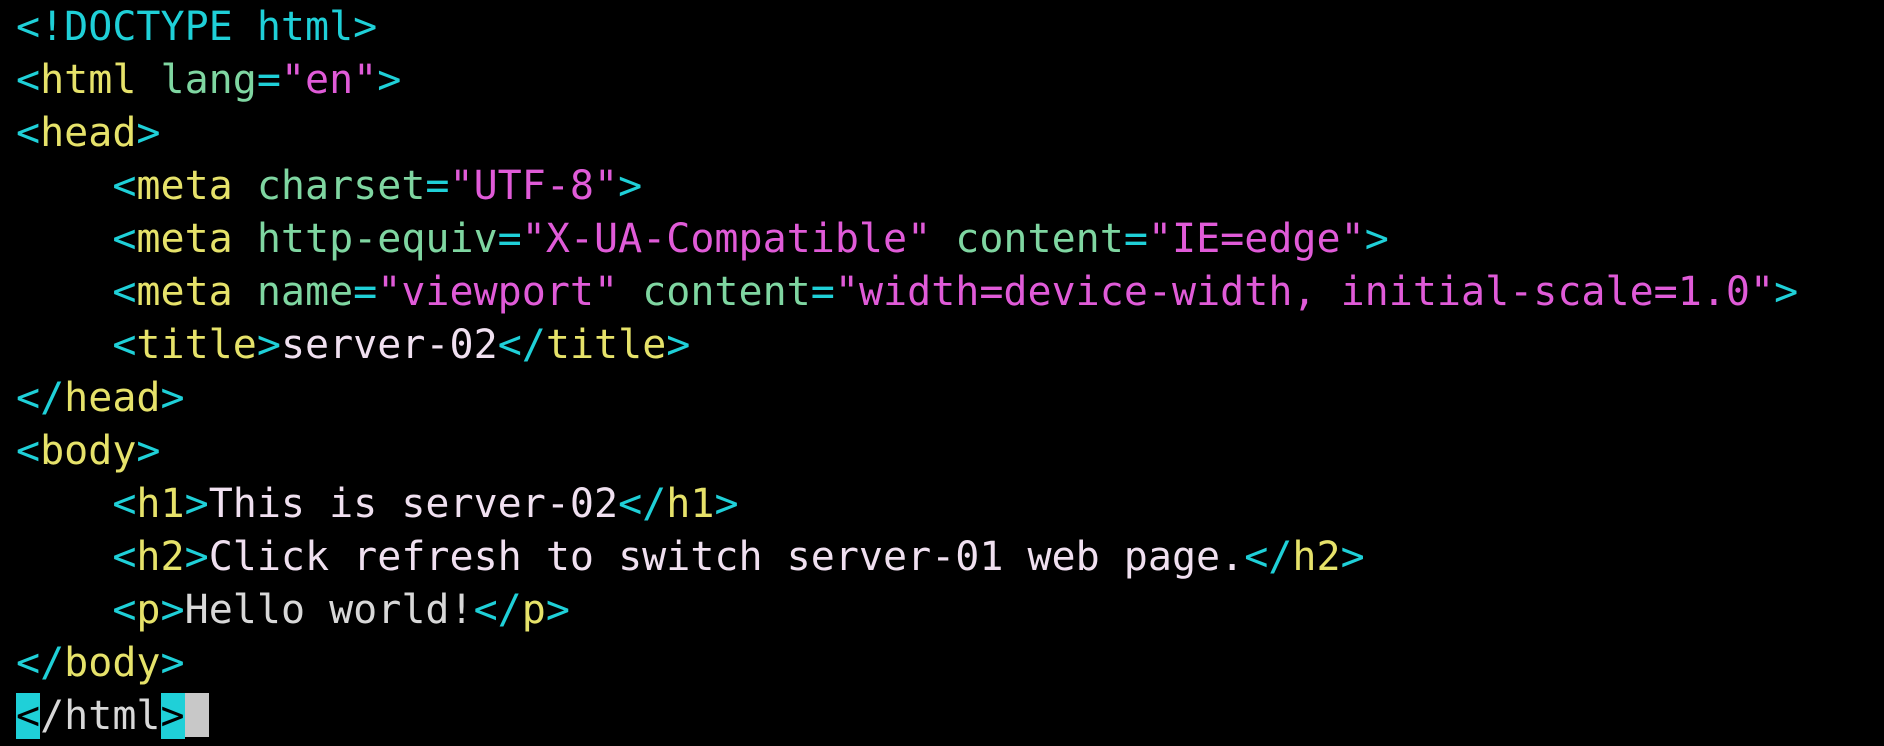 The width and height of the screenshot is (1884, 746). I want to click on code-line: <html lang="en">, so click(950, 81).